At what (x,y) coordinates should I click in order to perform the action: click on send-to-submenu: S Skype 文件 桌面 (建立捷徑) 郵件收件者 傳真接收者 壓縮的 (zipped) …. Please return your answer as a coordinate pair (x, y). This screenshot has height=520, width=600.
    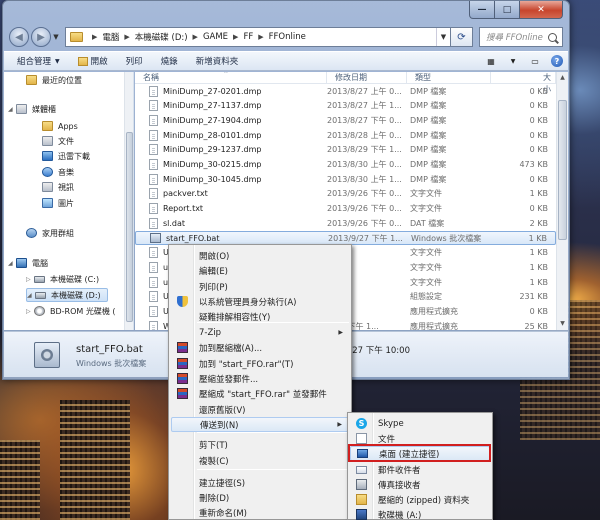
    Looking at the image, I should click on (420, 466).